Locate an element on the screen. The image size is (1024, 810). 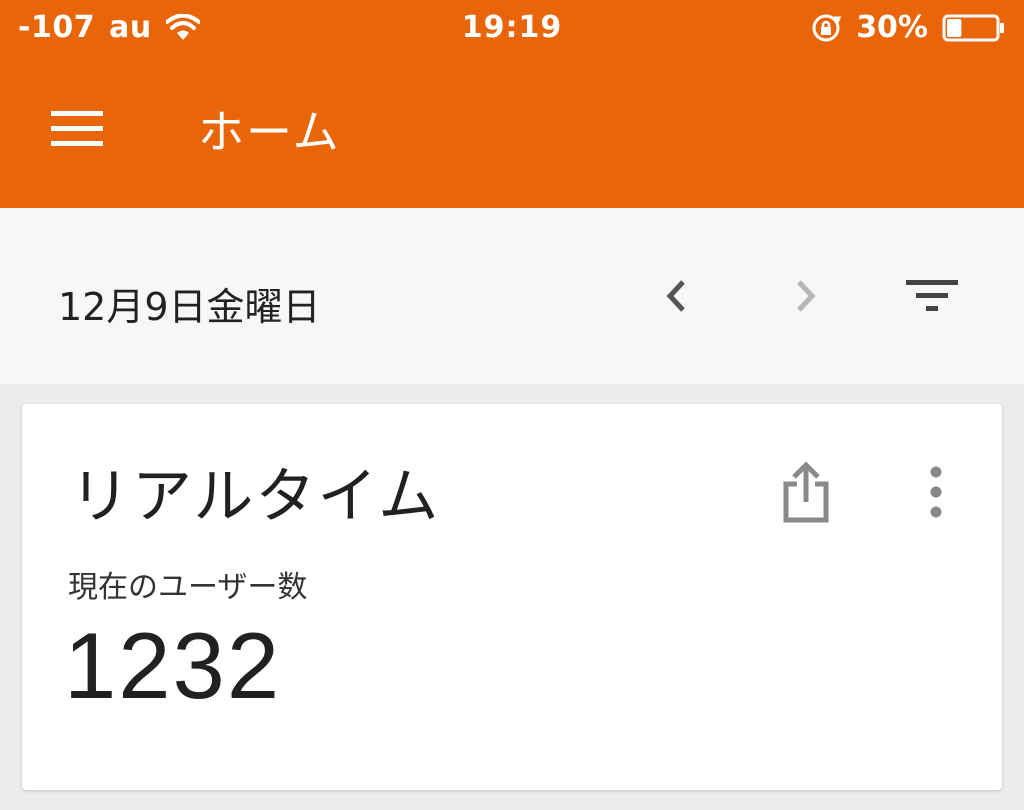
share-button is located at coordinates (806, 492).